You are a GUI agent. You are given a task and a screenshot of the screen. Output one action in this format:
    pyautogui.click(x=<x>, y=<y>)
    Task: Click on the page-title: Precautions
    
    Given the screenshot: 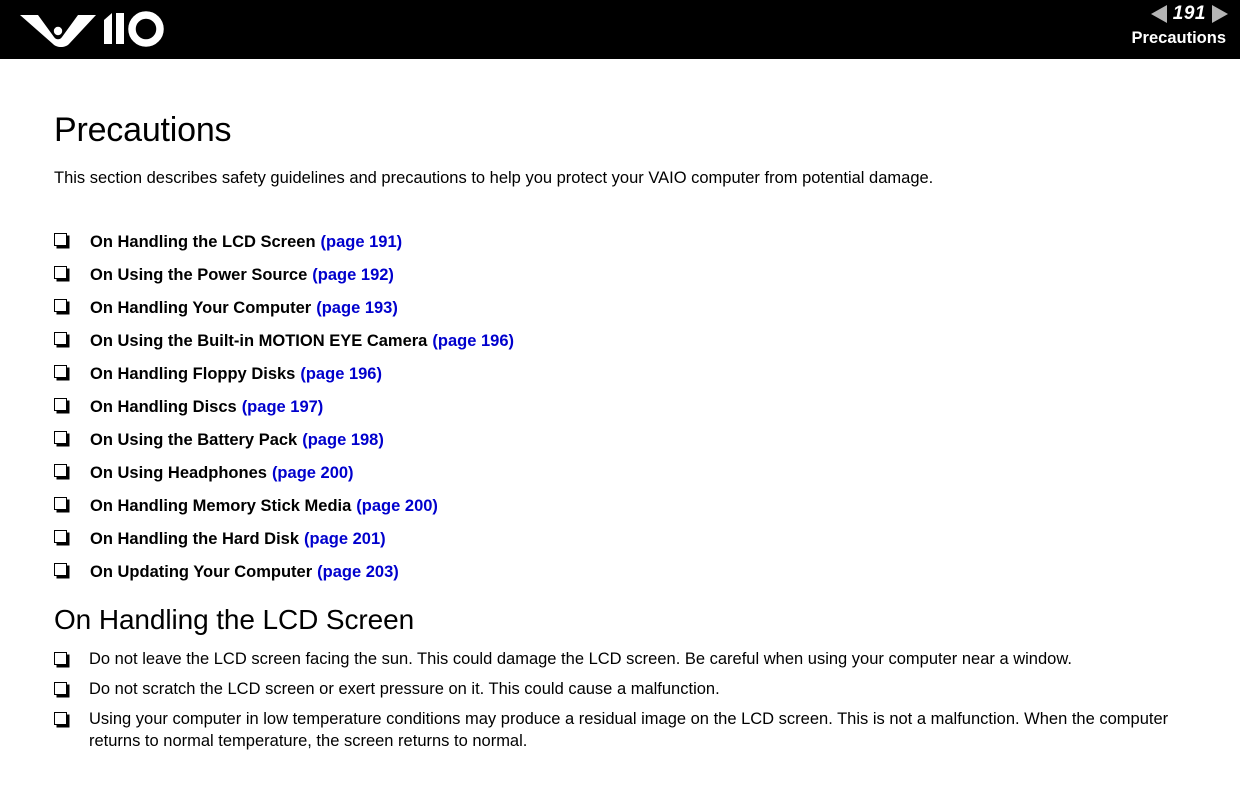 What is the action you would take?
    pyautogui.click(x=143, y=130)
    